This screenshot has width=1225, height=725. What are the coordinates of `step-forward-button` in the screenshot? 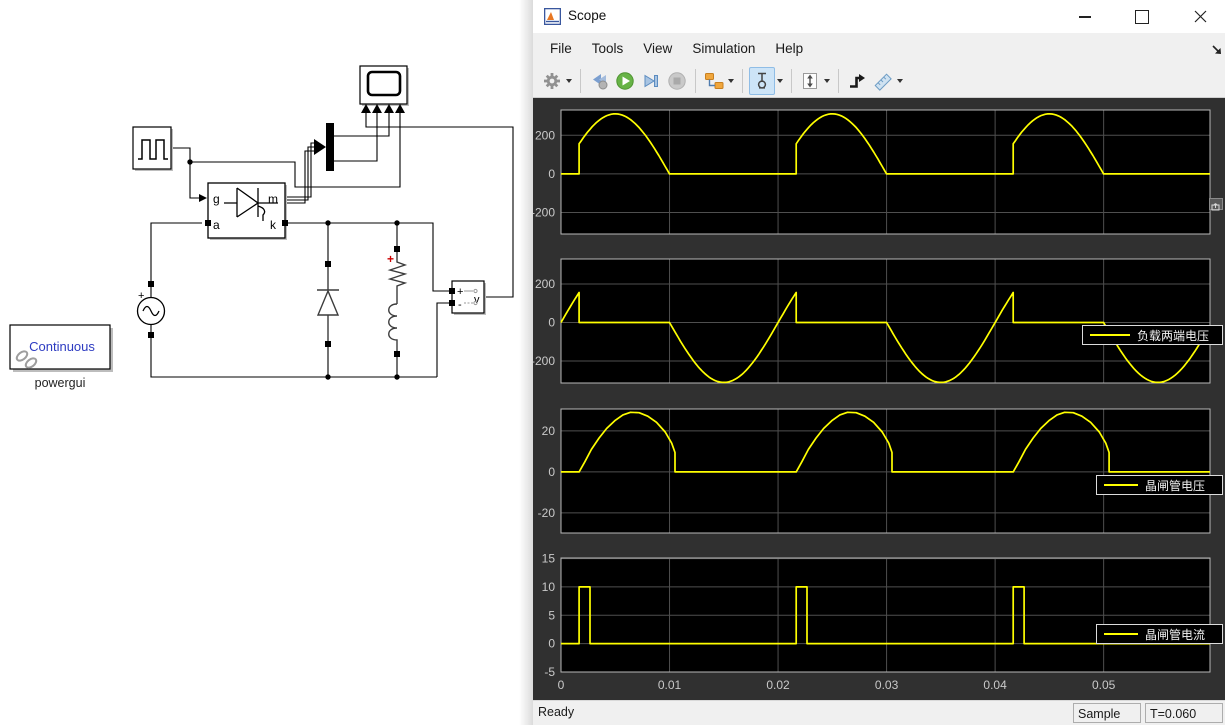 It's located at (651, 81).